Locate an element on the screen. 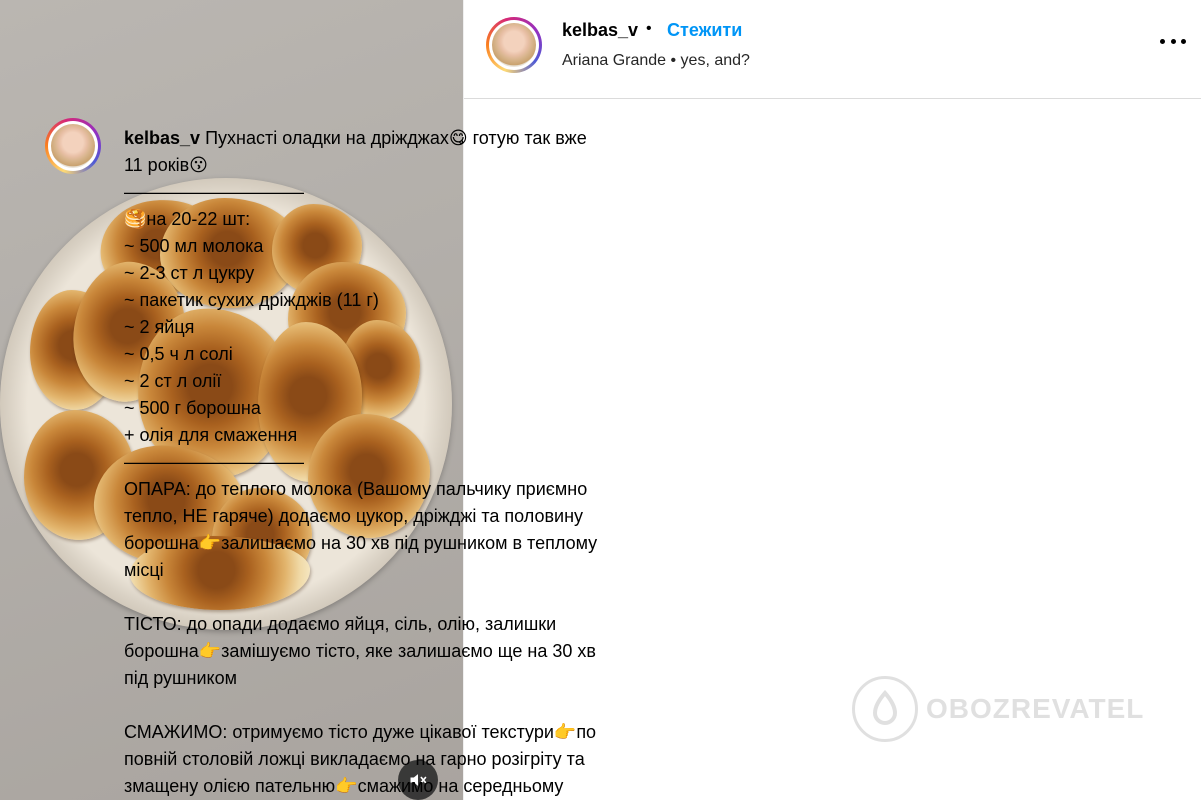 The image size is (1201, 800). ingredient-item: ~ 2 яйця is located at coordinates (159, 327).